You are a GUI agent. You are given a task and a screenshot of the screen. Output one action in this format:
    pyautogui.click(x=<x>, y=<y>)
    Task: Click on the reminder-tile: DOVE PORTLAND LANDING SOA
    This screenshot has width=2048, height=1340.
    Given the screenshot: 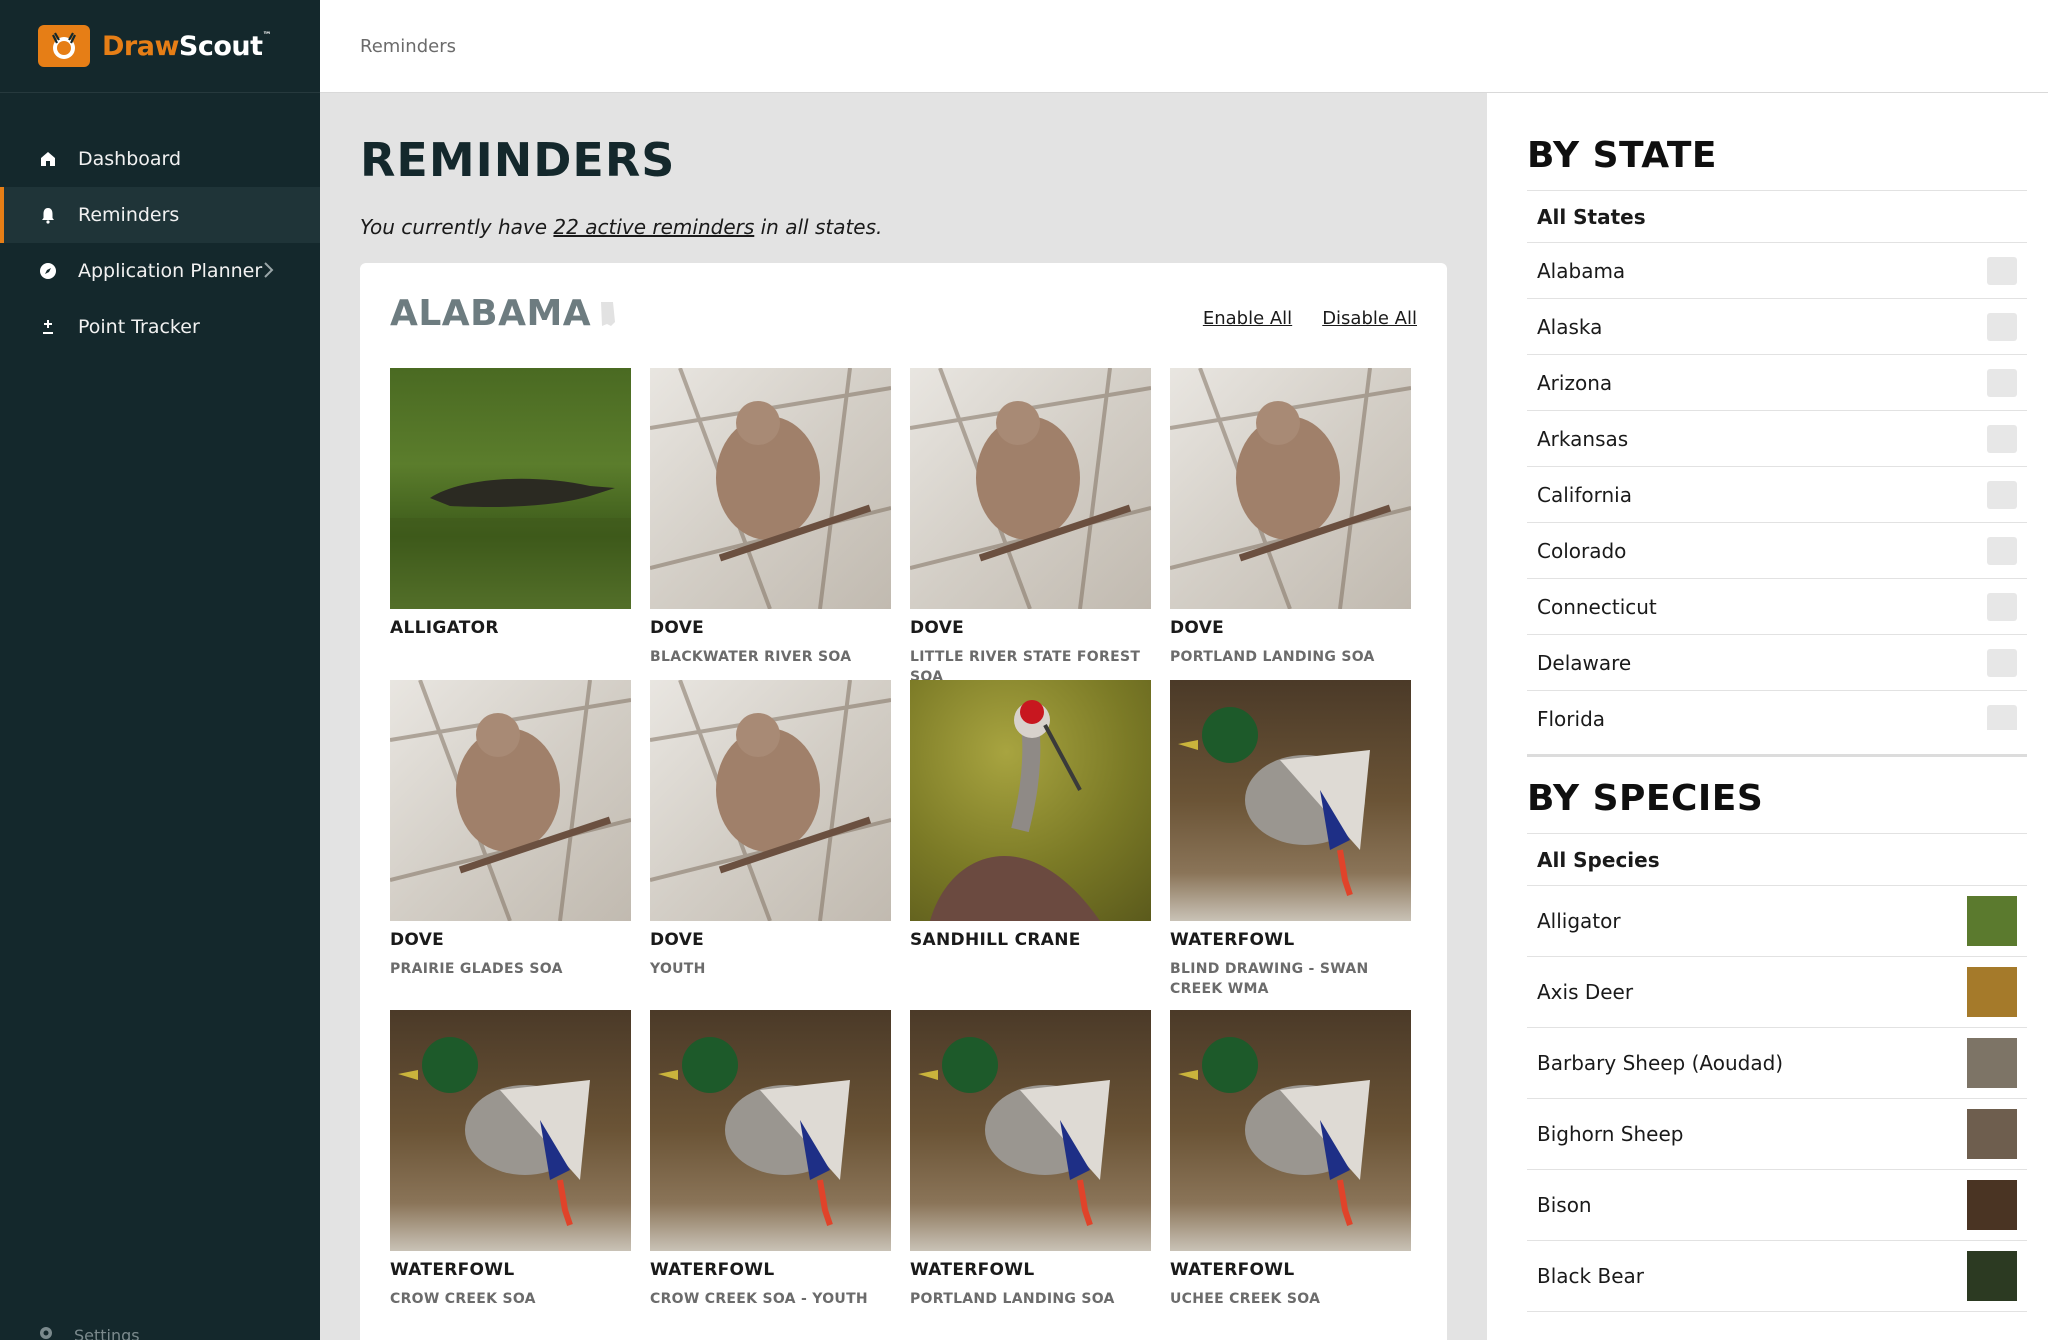 What is the action you would take?
    pyautogui.click(x=1290, y=517)
    